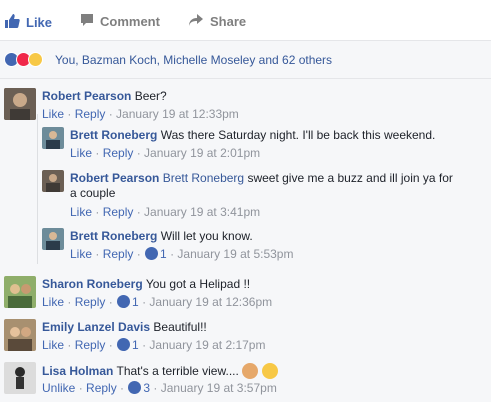  What do you see at coordinates (93, 193) in the screenshot?
I see `comment-text-continued: a couple` at bounding box center [93, 193].